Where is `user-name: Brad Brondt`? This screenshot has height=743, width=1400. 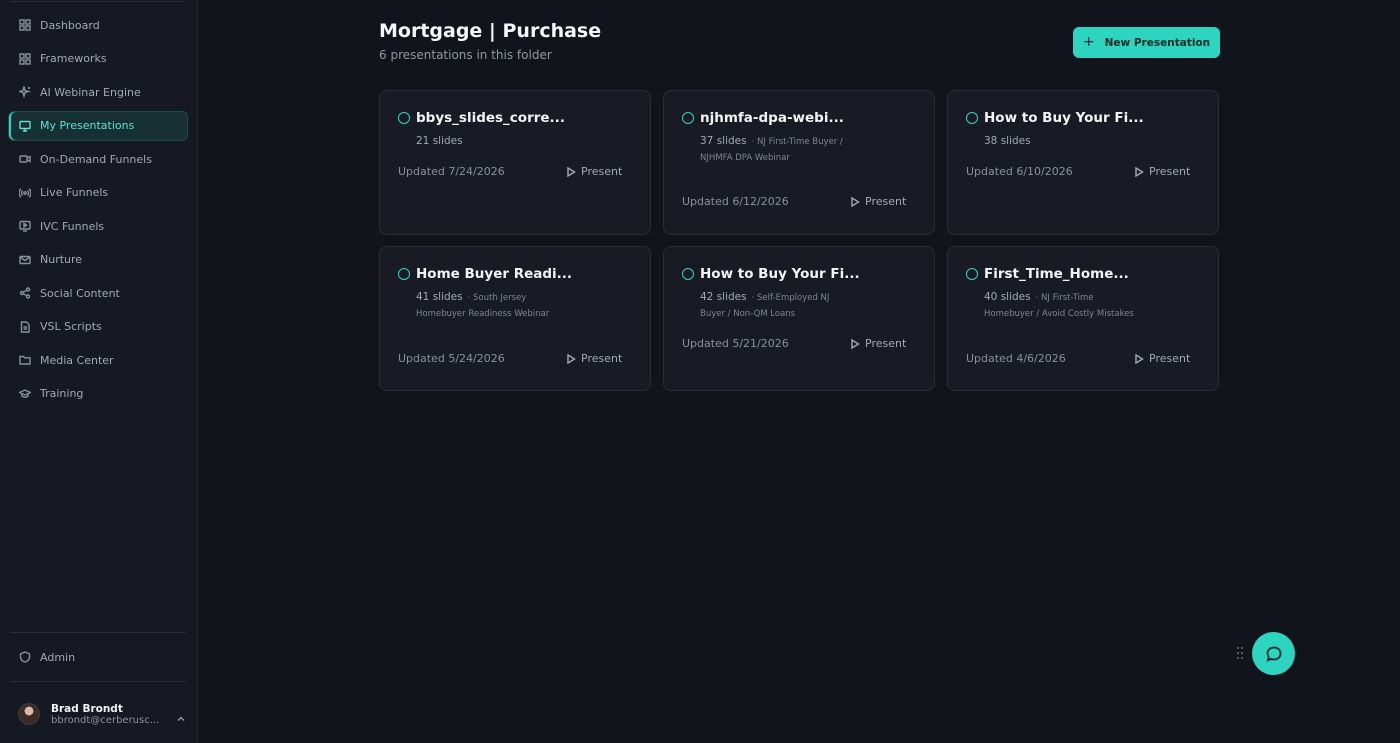
user-name: Brad Brondt is located at coordinates (87, 708).